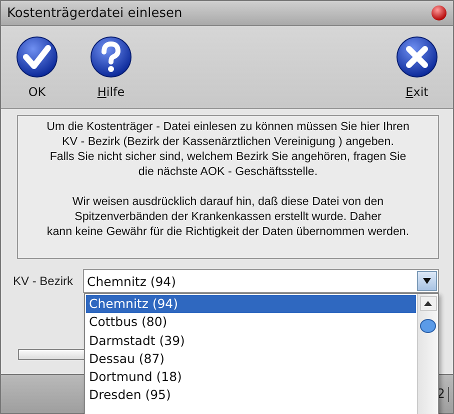  I want to click on help-icon, so click(111, 57).